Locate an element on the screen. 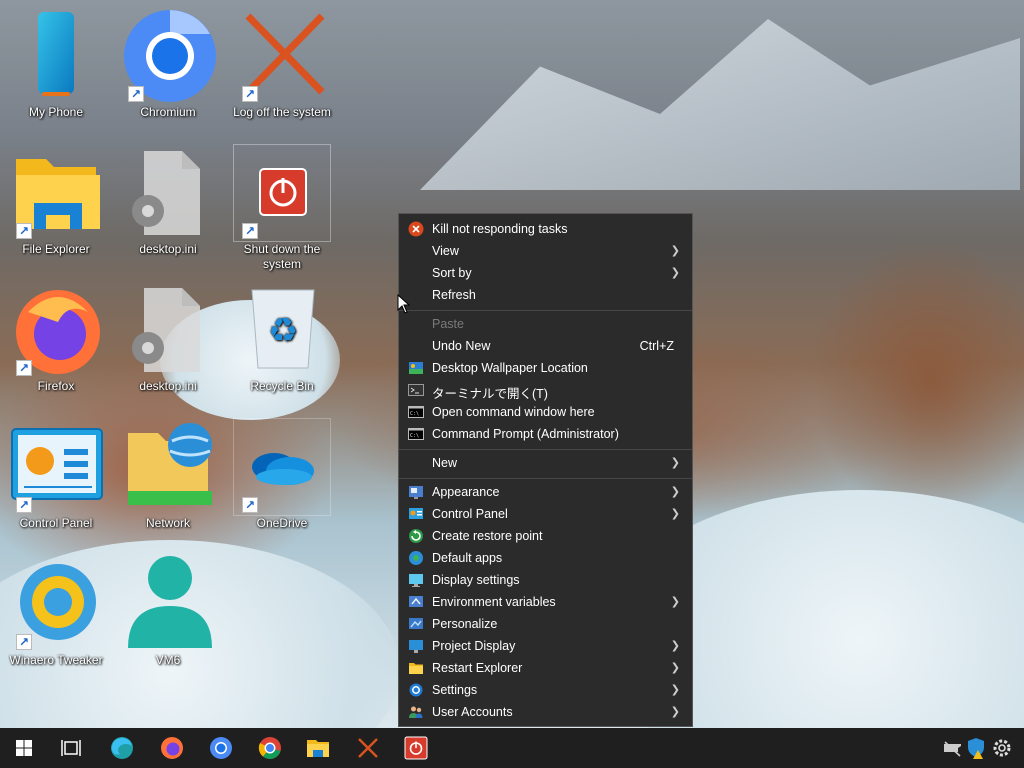 The width and height of the screenshot is (1024, 768). menu-item-environment-variables: Environment variables ❯ is located at coordinates (545, 602).